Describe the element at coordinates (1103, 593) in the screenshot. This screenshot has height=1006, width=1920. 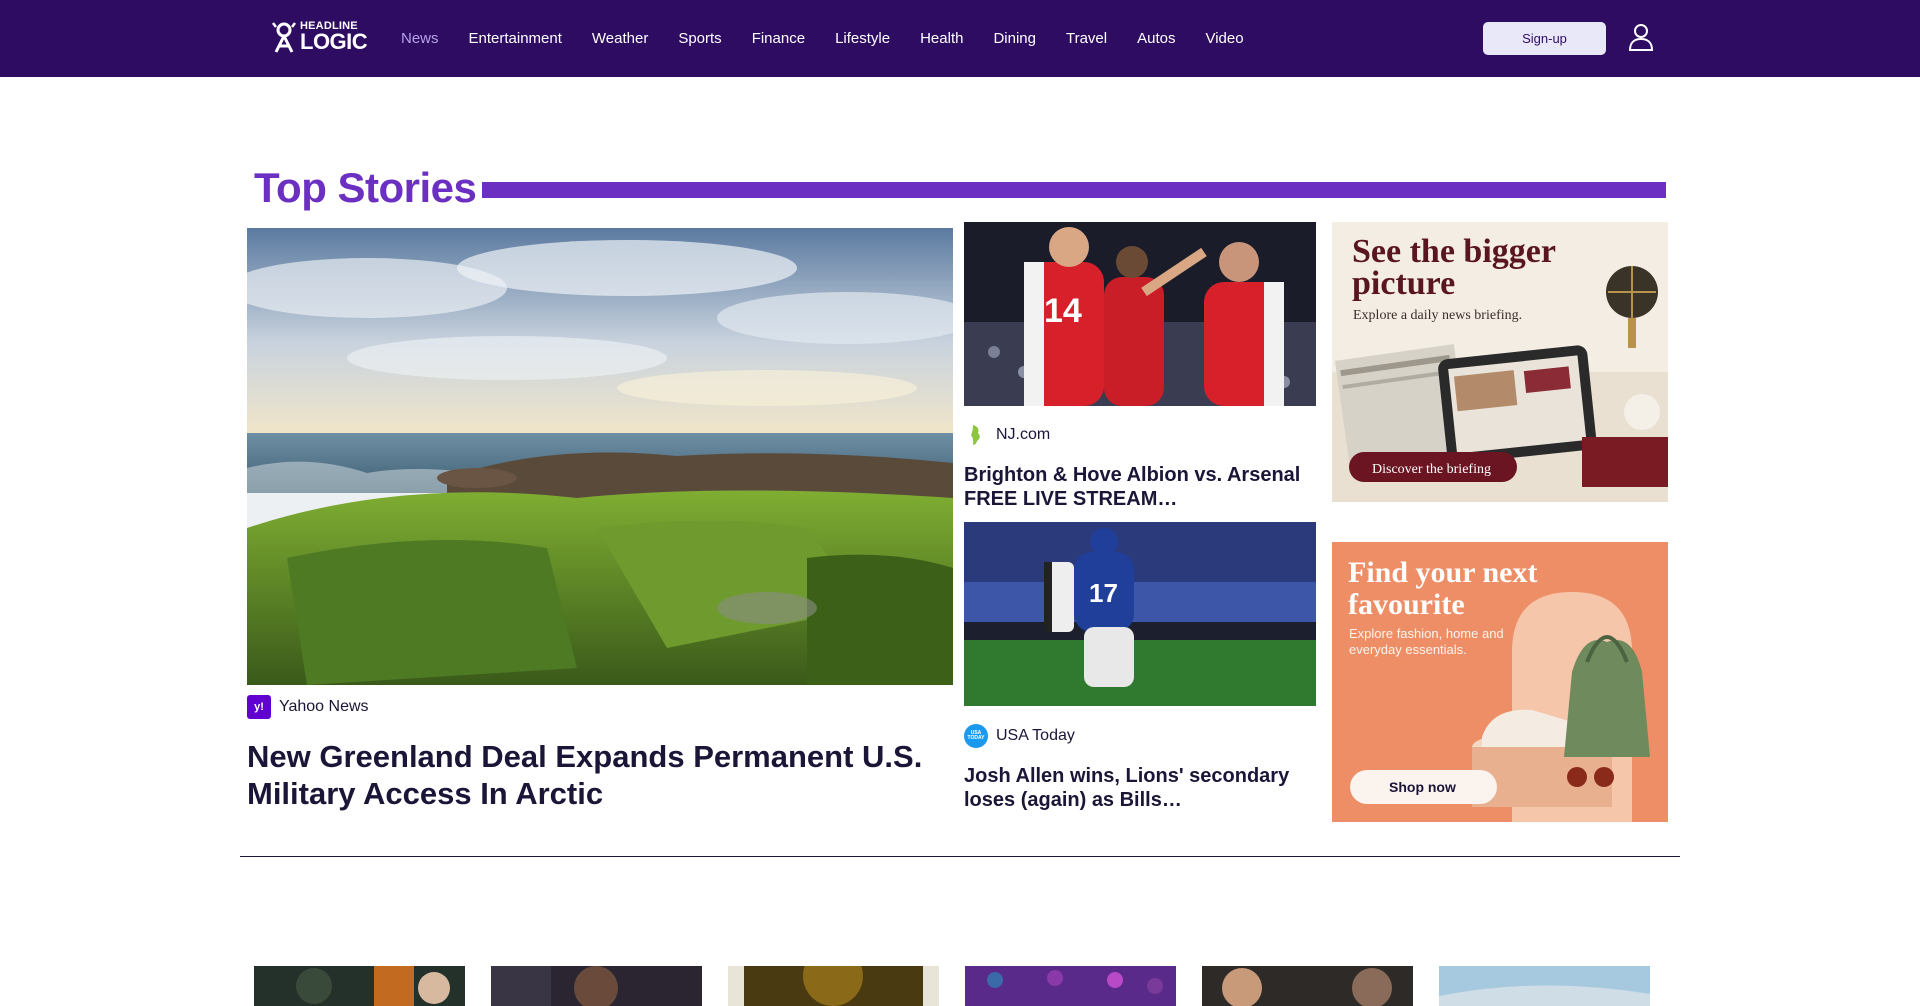
I see `side-story-2-jersey-number: 17` at that location.